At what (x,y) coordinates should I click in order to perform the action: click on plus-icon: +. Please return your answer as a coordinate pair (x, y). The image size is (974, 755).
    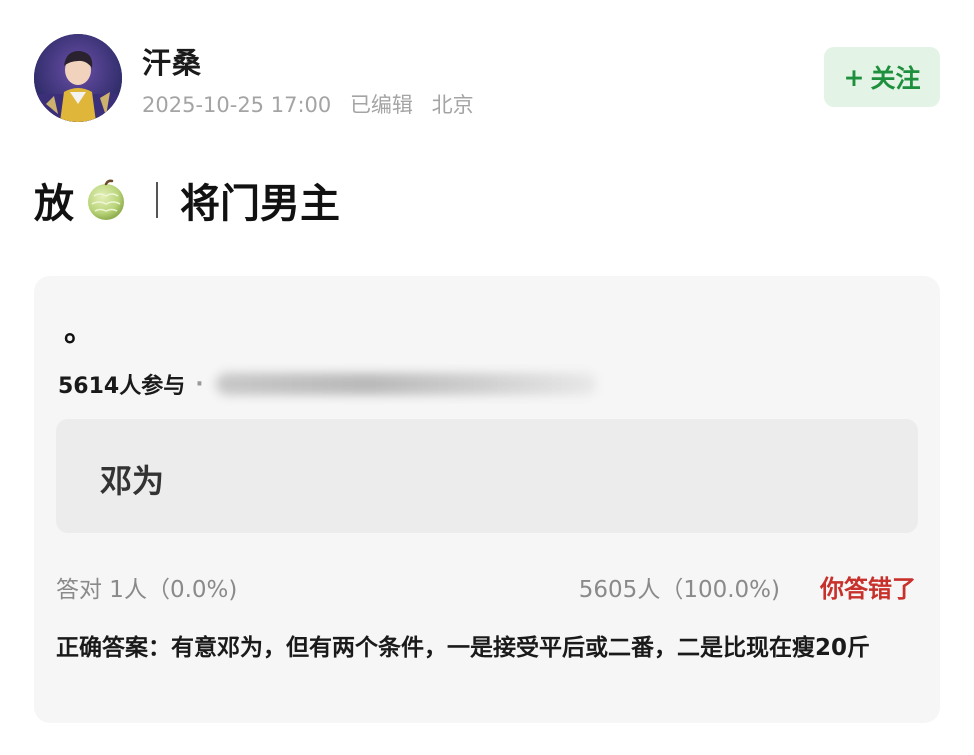
    Looking at the image, I should click on (854, 77).